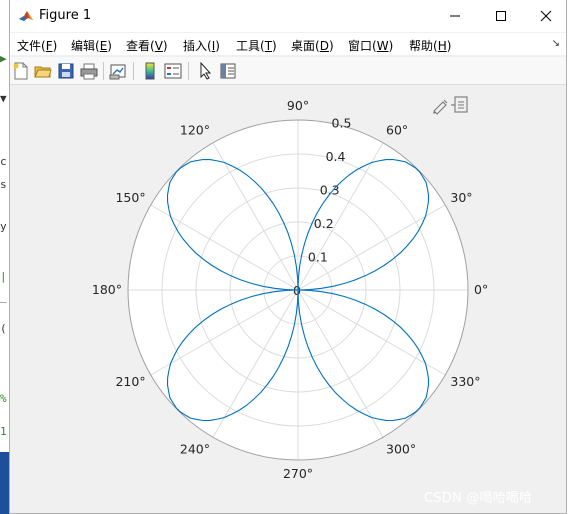 The image size is (576, 514). What do you see at coordinates (288, 71) in the screenshot?
I see `figure-toolbar` at bounding box center [288, 71].